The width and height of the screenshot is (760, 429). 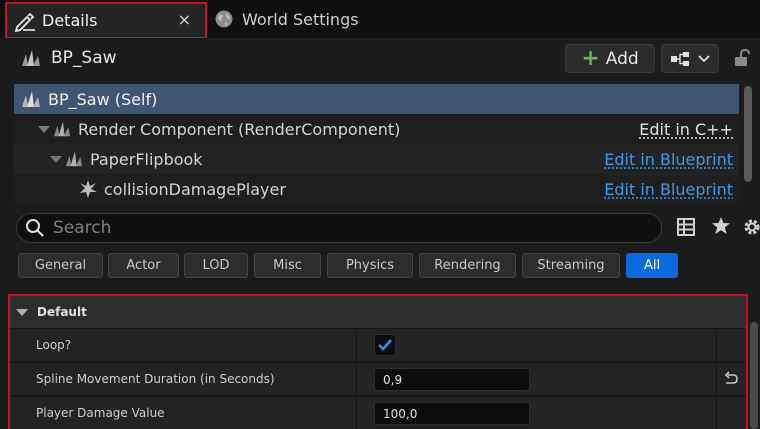 I want to click on blueprint-options-button, so click(x=690, y=58).